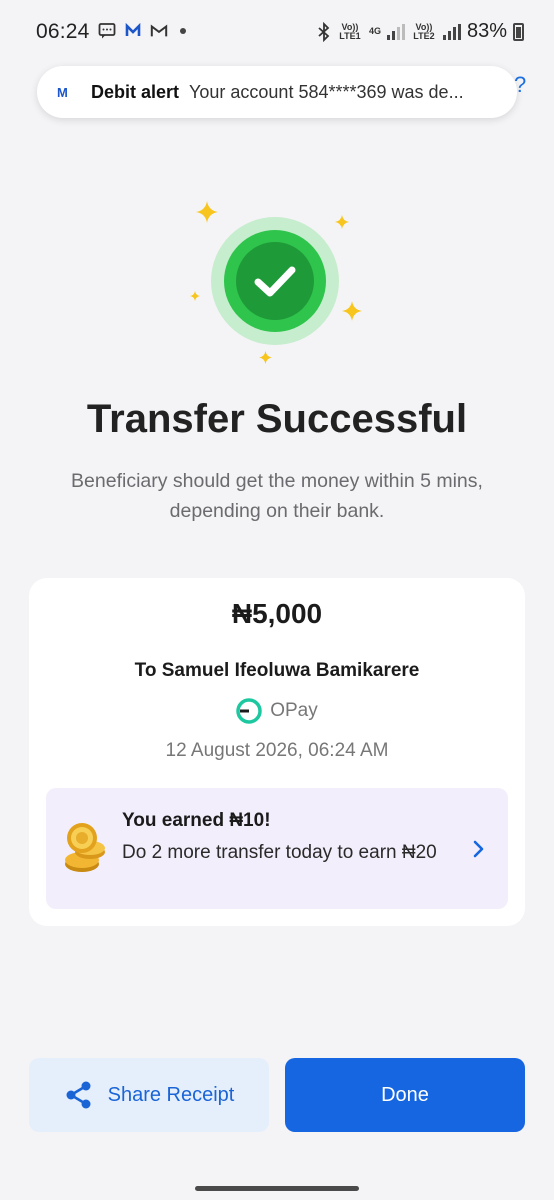  I want to click on done-label: Done, so click(405, 1094).